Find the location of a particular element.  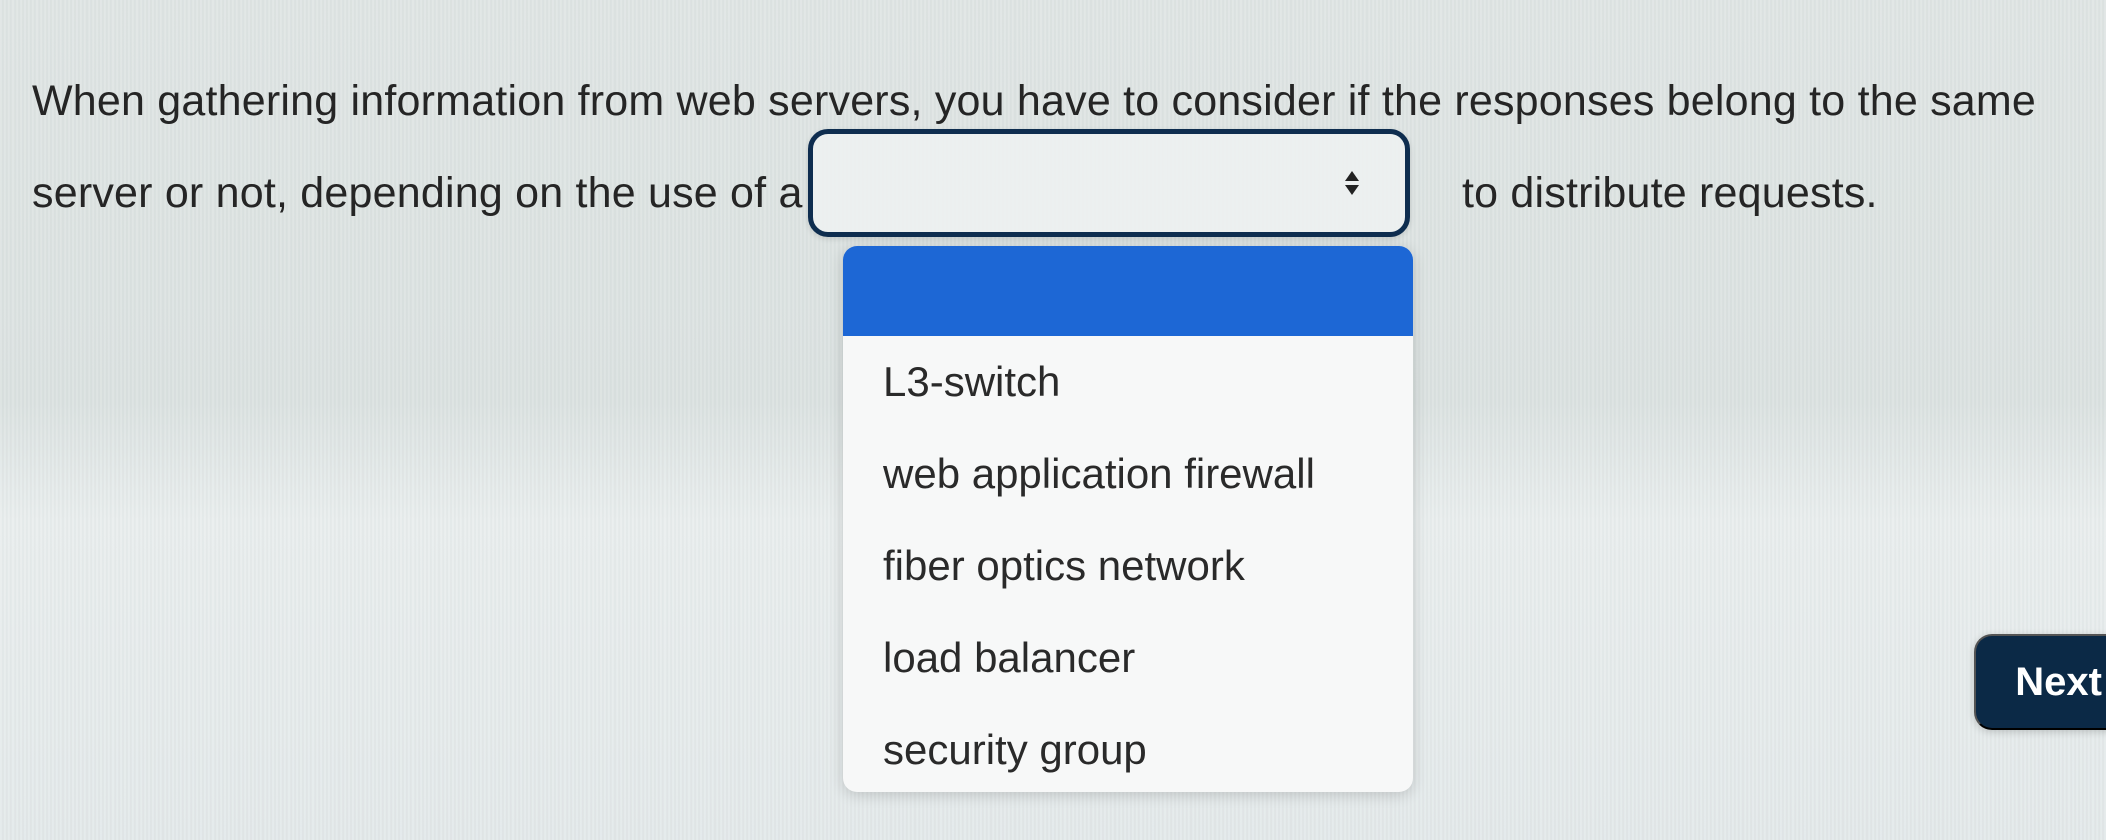

next-button: Next is located at coordinates (2040, 682).